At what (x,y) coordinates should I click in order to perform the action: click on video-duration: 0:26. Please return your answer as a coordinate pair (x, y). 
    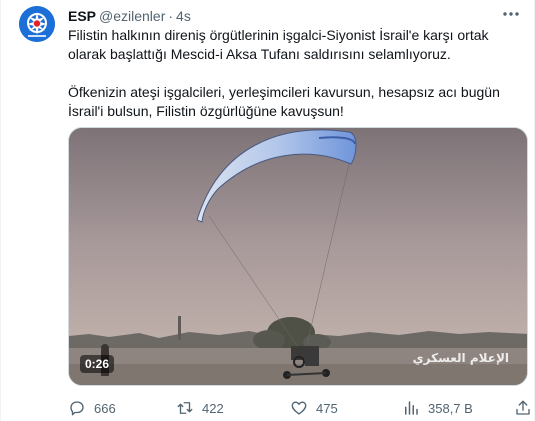
    Looking at the image, I should click on (97, 364).